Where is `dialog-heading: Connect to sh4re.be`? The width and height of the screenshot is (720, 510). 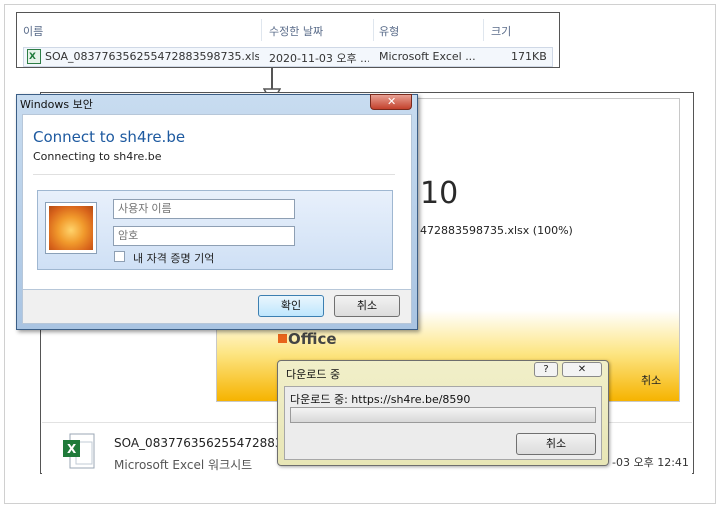
dialog-heading: Connect to sh4re.be is located at coordinates (109, 137).